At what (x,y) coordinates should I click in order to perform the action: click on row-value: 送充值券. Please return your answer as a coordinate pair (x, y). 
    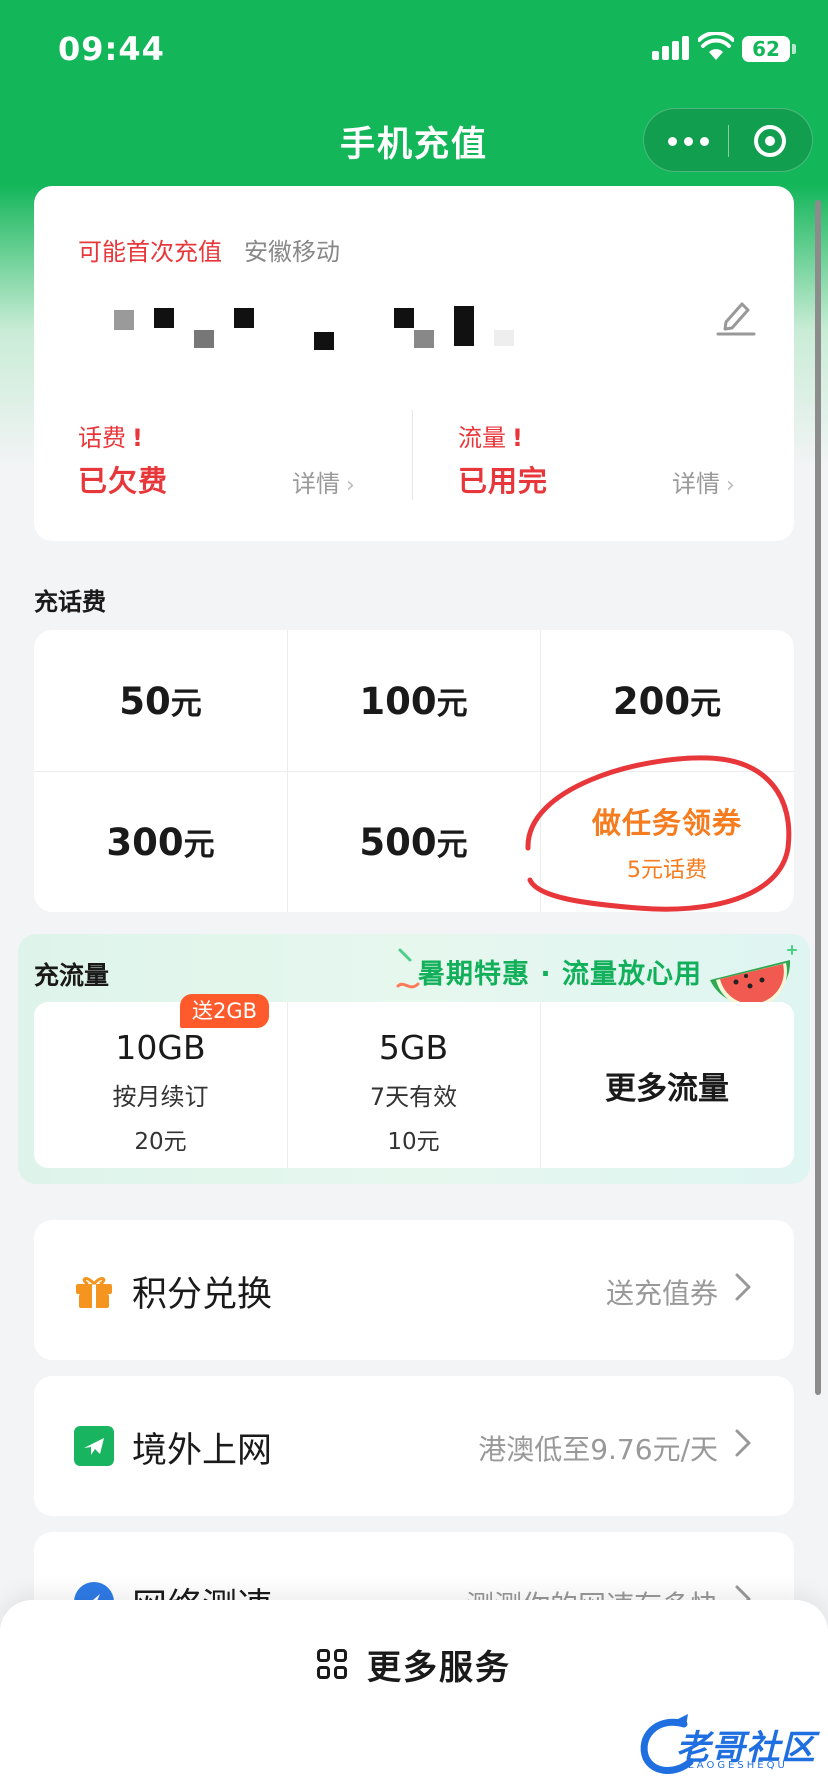
    Looking at the image, I should click on (661, 1293).